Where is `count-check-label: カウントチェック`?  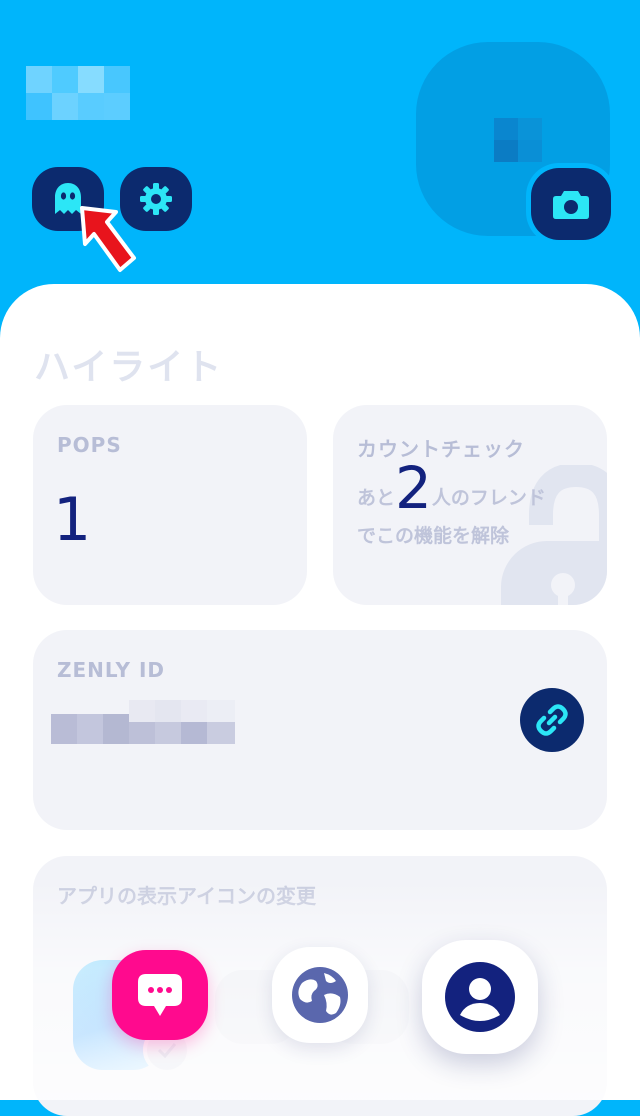 count-check-label: カウントチェック is located at coordinates (441, 449).